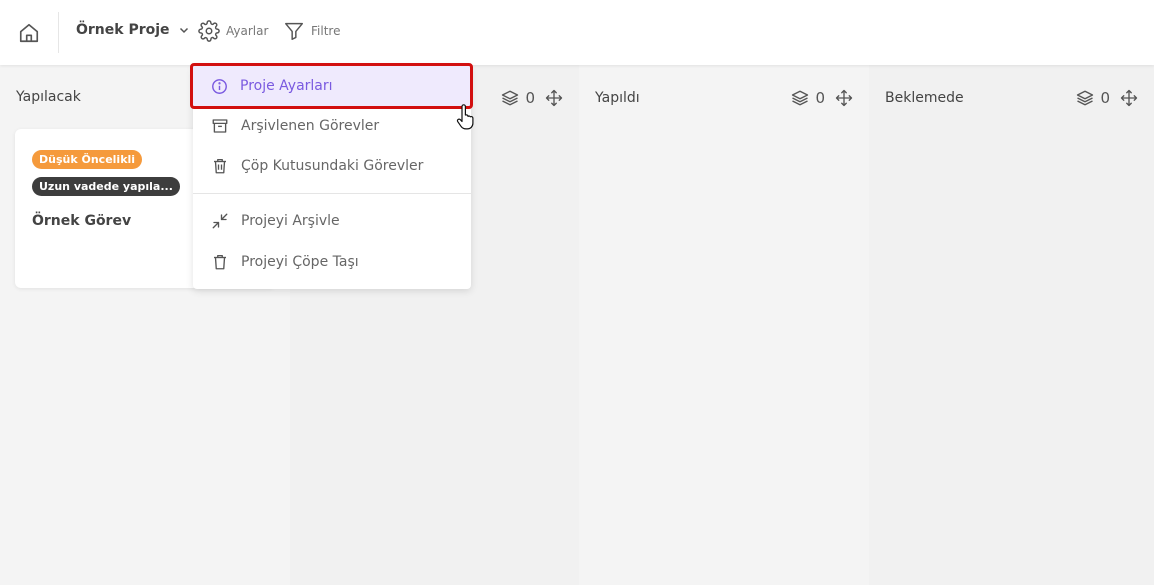  What do you see at coordinates (220, 221) in the screenshot?
I see `collapse-arrows-icon` at bounding box center [220, 221].